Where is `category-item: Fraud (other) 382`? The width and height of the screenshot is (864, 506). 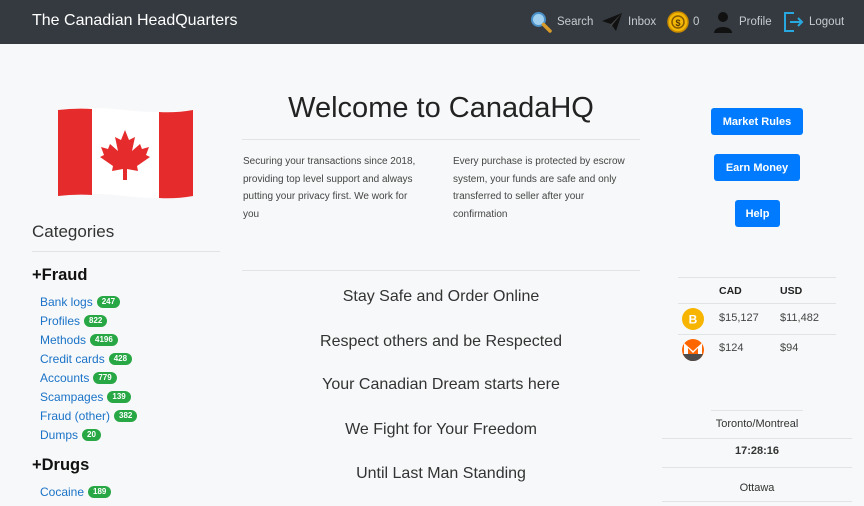
category-item: Fraud (other) 382 is located at coordinates (89, 415).